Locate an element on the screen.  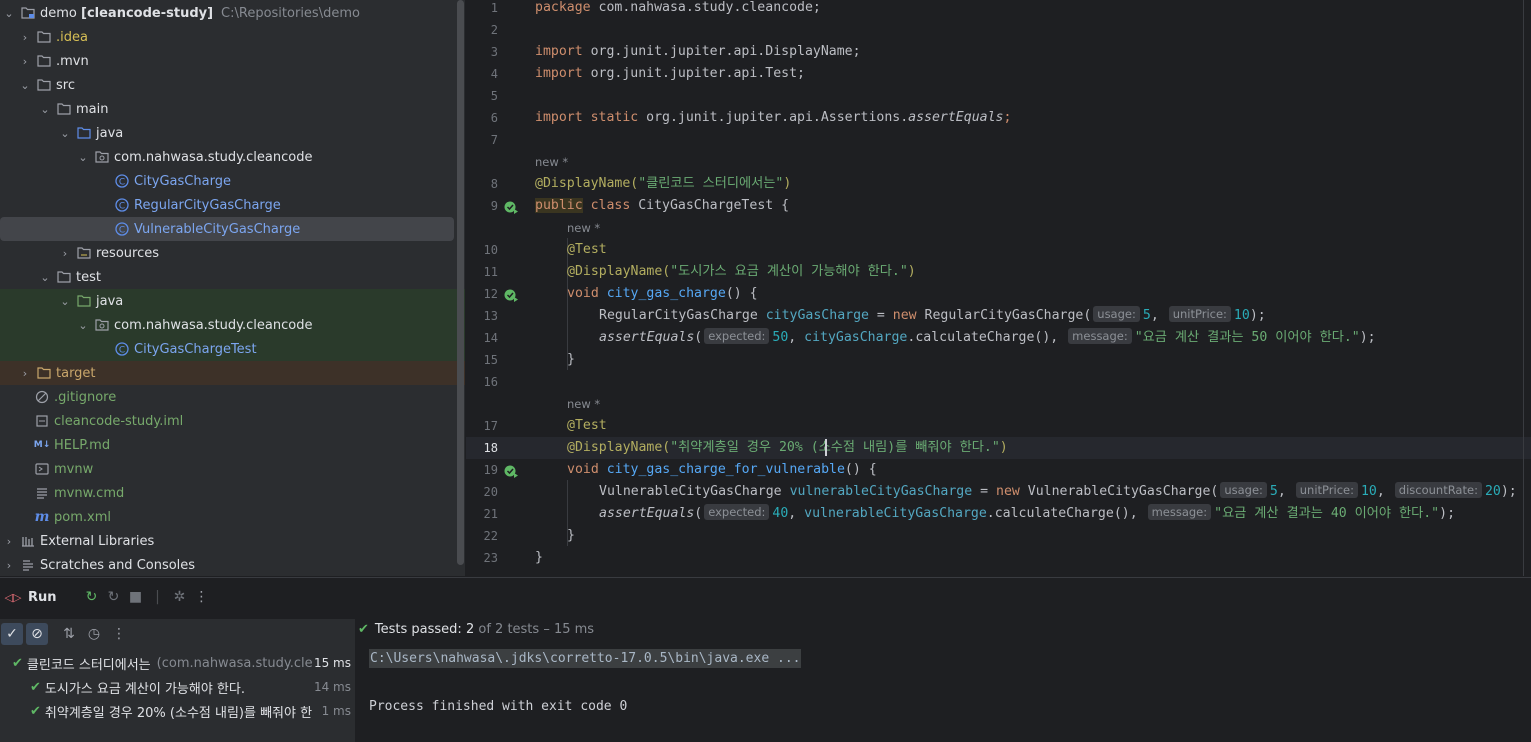
test-duration: 14 ms is located at coordinates (332, 687).